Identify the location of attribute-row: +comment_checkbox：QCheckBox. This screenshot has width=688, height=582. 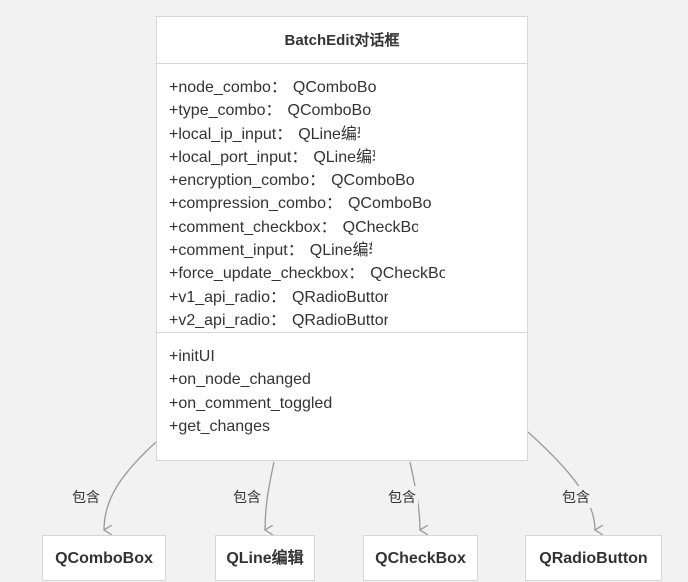
(293, 227).